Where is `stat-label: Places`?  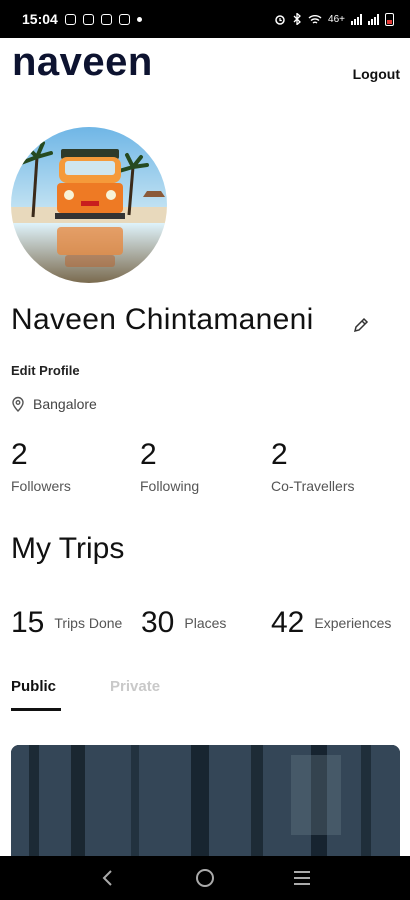
stat-label: Places is located at coordinates (205, 623).